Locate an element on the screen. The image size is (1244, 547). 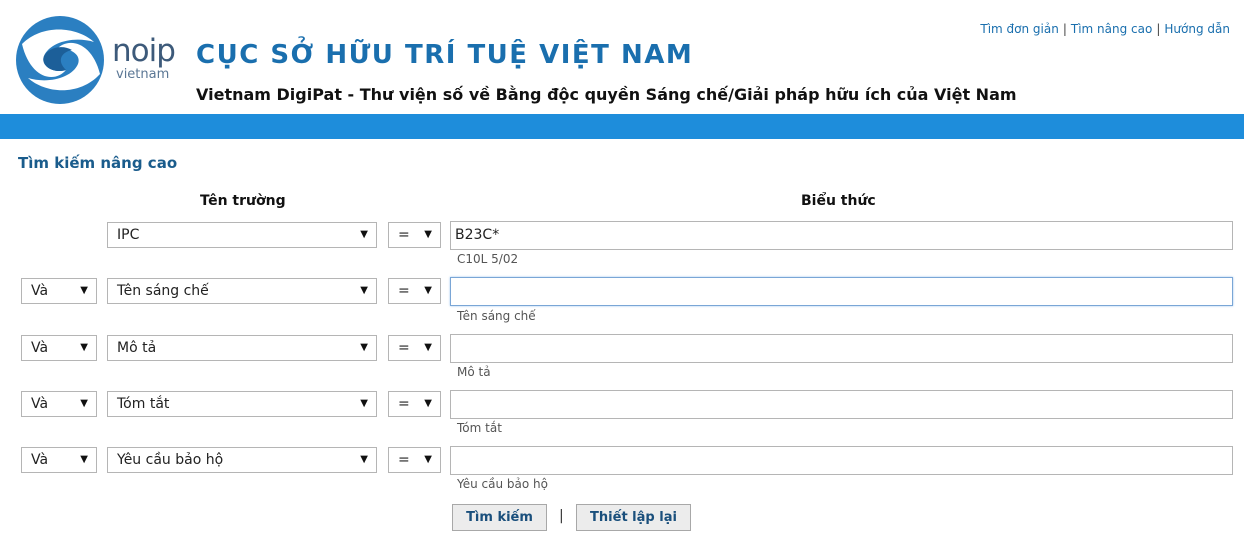
site-title: CỤC SỞ HỮU TRÍ TUỆ VIỆT NAM is located at coordinates (445, 55).